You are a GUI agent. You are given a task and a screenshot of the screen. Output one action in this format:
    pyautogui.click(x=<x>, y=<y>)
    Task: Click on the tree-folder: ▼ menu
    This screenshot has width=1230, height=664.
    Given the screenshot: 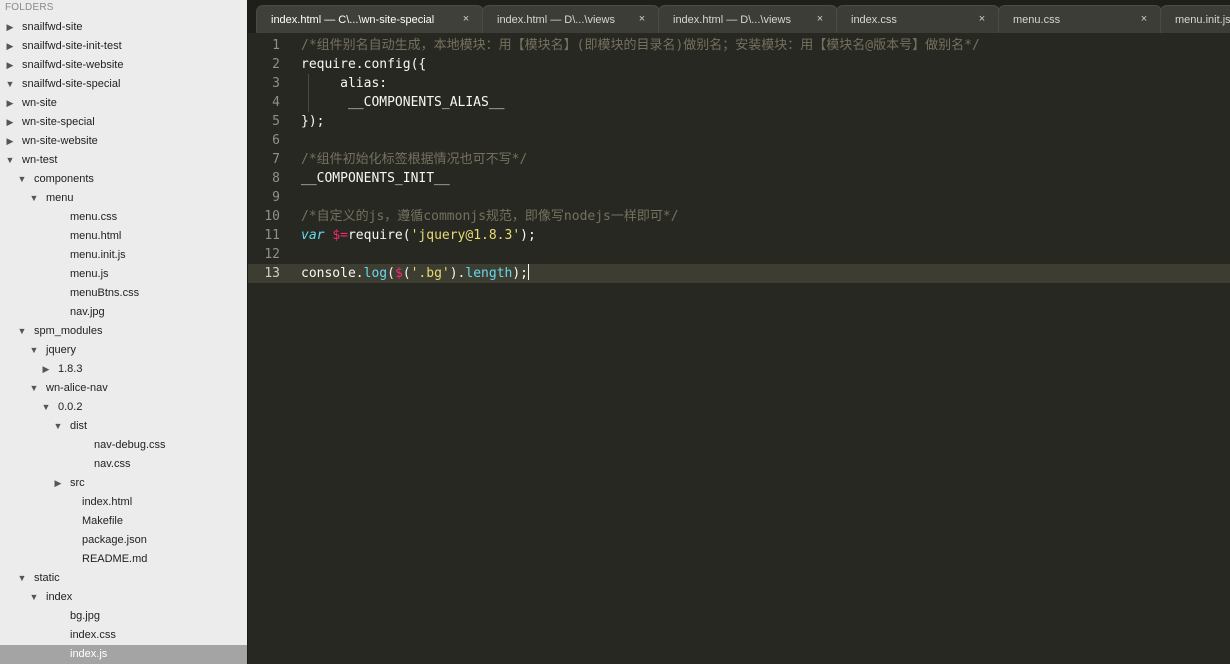 What is the action you would take?
    pyautogui.click(x=123, y=198)
    